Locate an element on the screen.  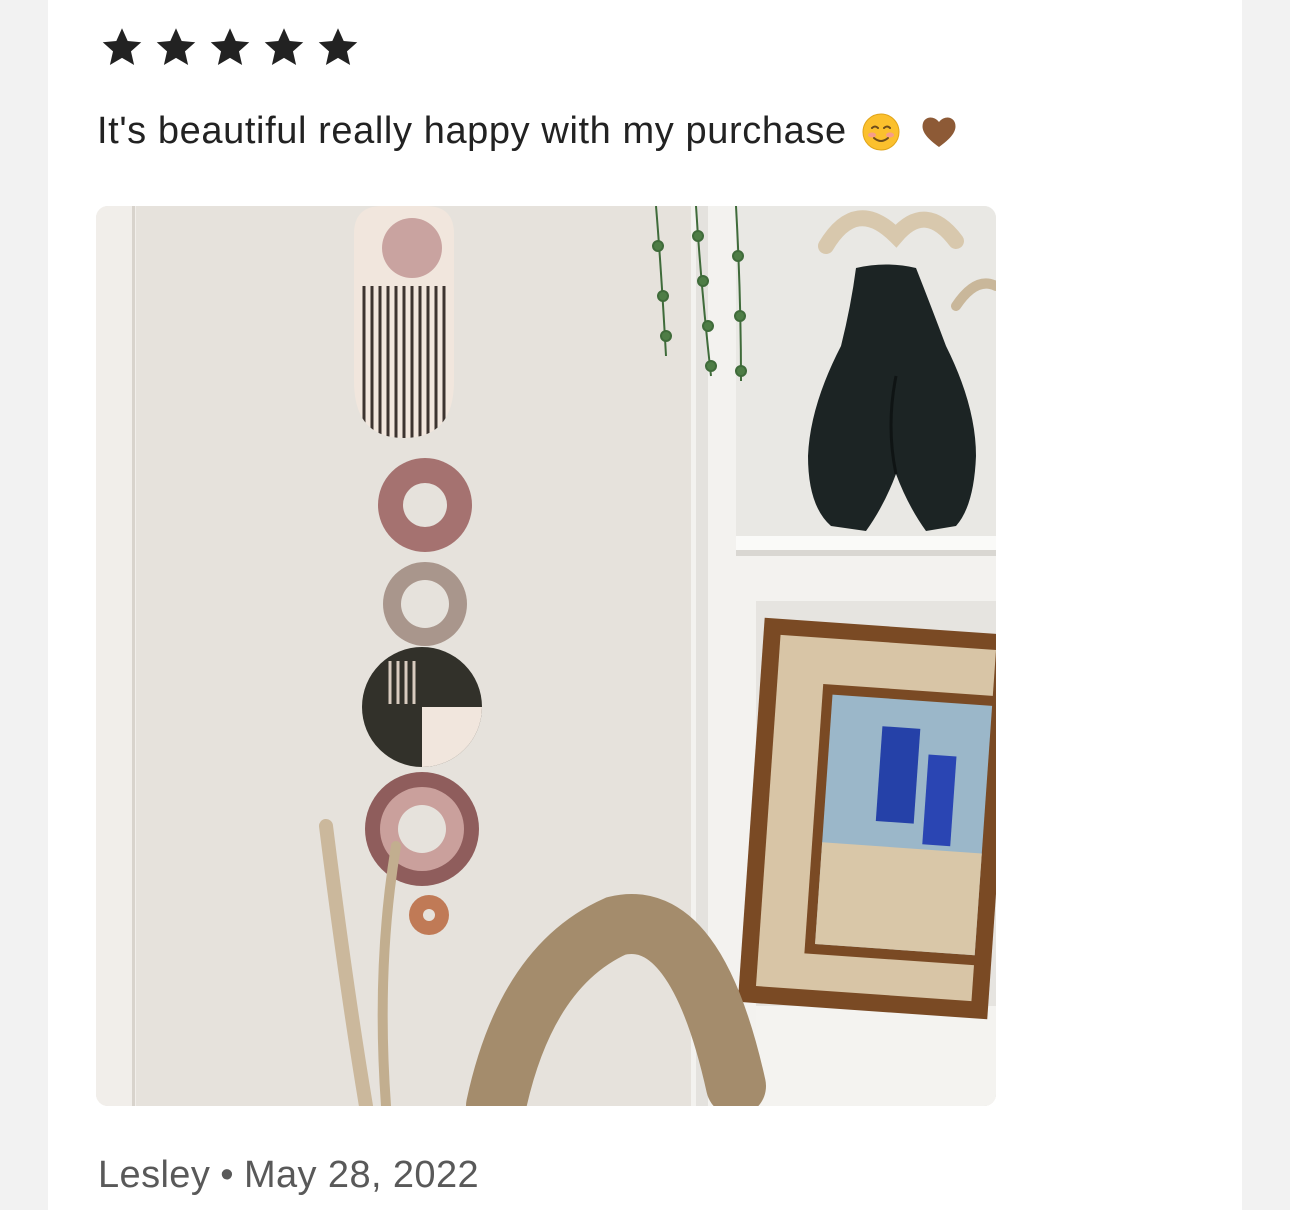
smiling-face-emoji-icon is located at coordinates (881, 132).